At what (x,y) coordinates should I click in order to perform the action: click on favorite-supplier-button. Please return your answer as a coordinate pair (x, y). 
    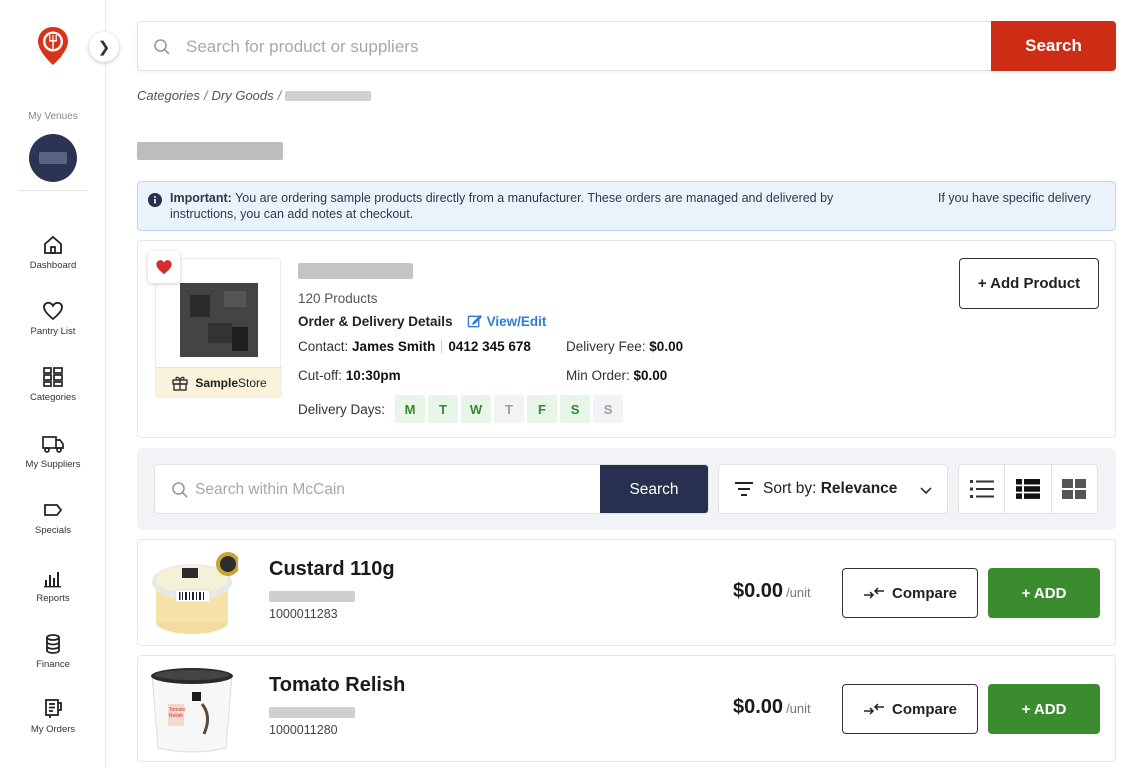
    Looking at the image, I should click on (164, 267).